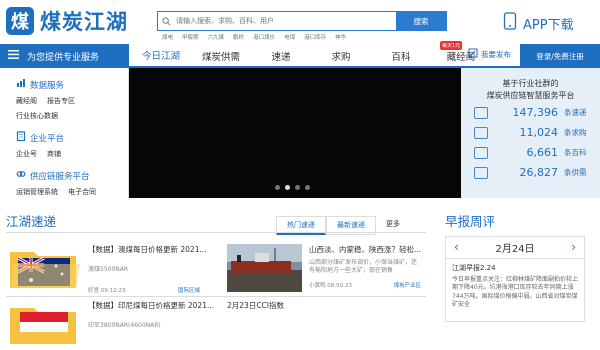  What do you see at coordinates (20, 21) in the screenshot?
I see `logo-mark: 煤` at bounding box center [20, 21].